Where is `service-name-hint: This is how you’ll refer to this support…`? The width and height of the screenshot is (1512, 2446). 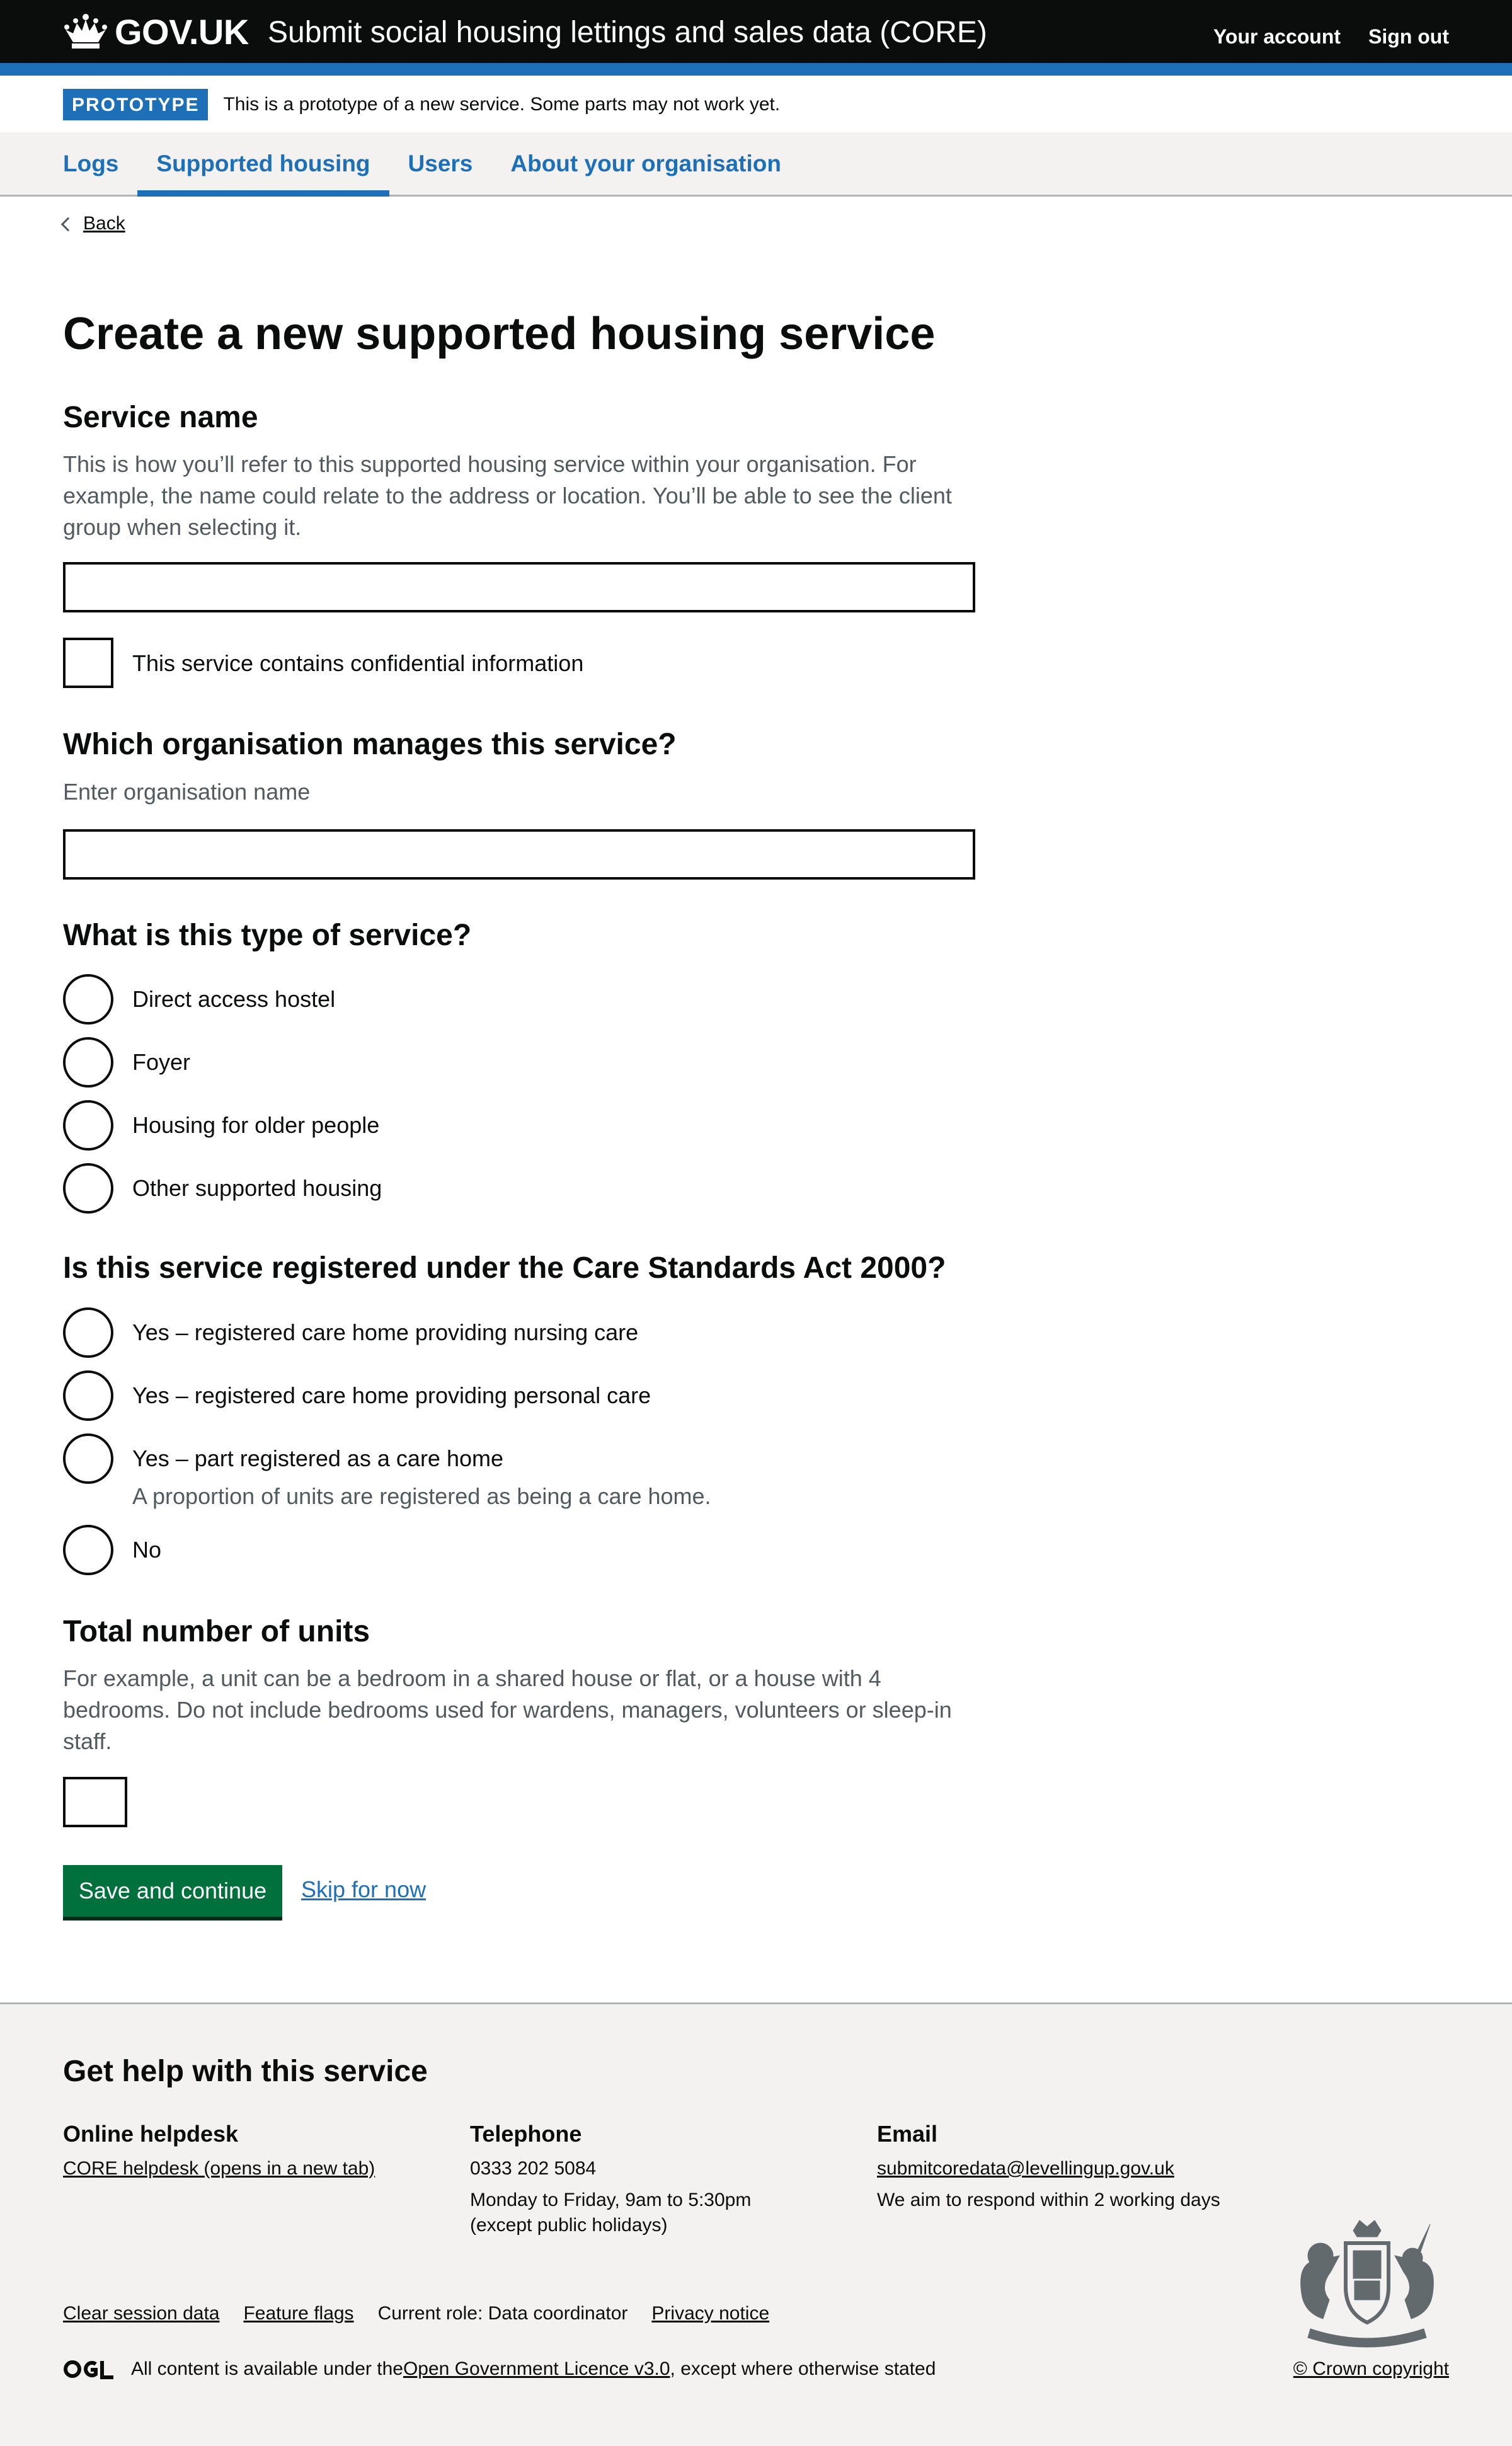
service-name-hint: This is how you’ll refer to this support… is located at coordinates (507, 495).